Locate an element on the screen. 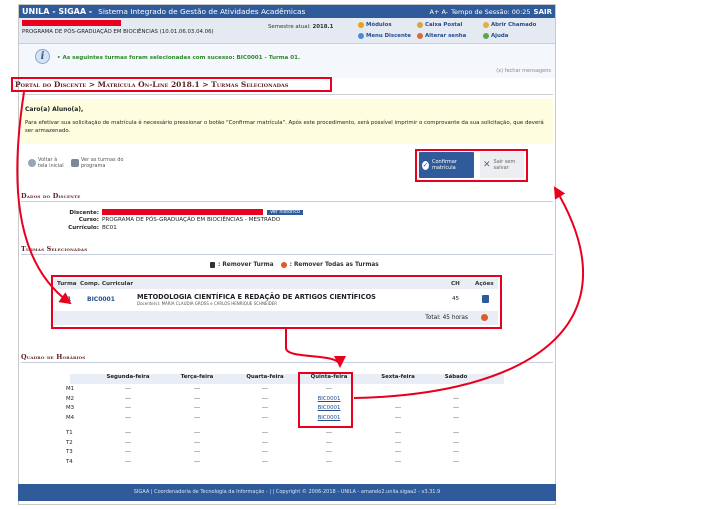 The height and width of the screenshot is (509, 706). schedule-row: M3 --- --- --- BIC0001 --- --- is located at coordinates (285, 410).